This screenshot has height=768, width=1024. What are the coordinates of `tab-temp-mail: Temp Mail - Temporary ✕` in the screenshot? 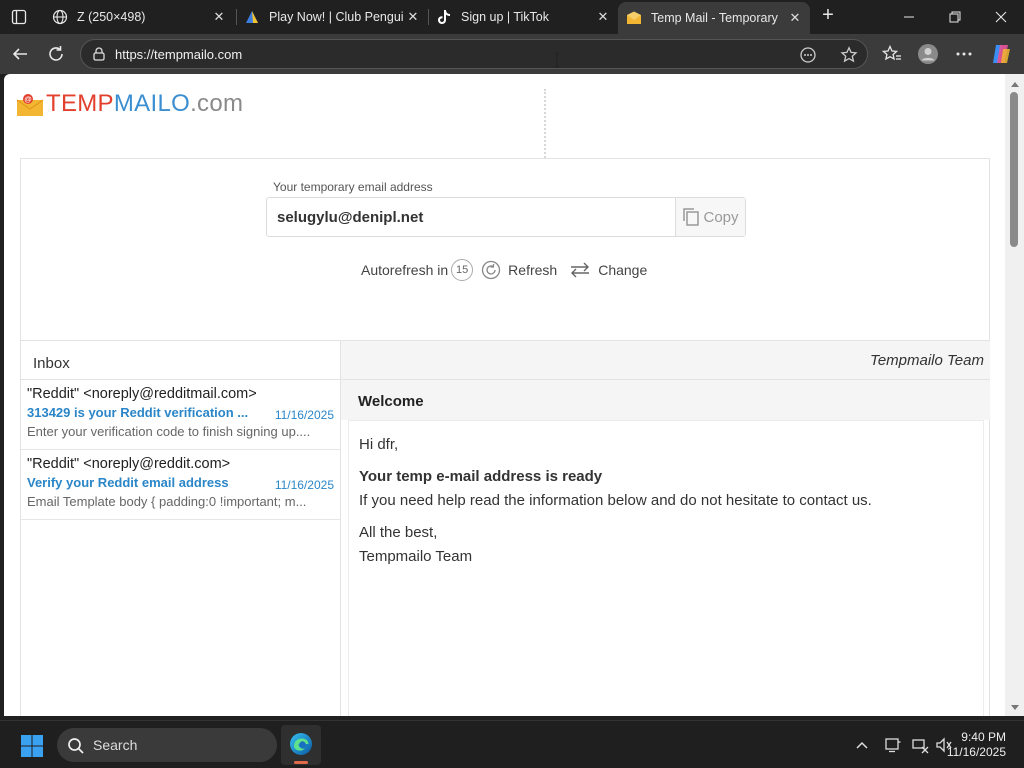 It's located at (714, 18).